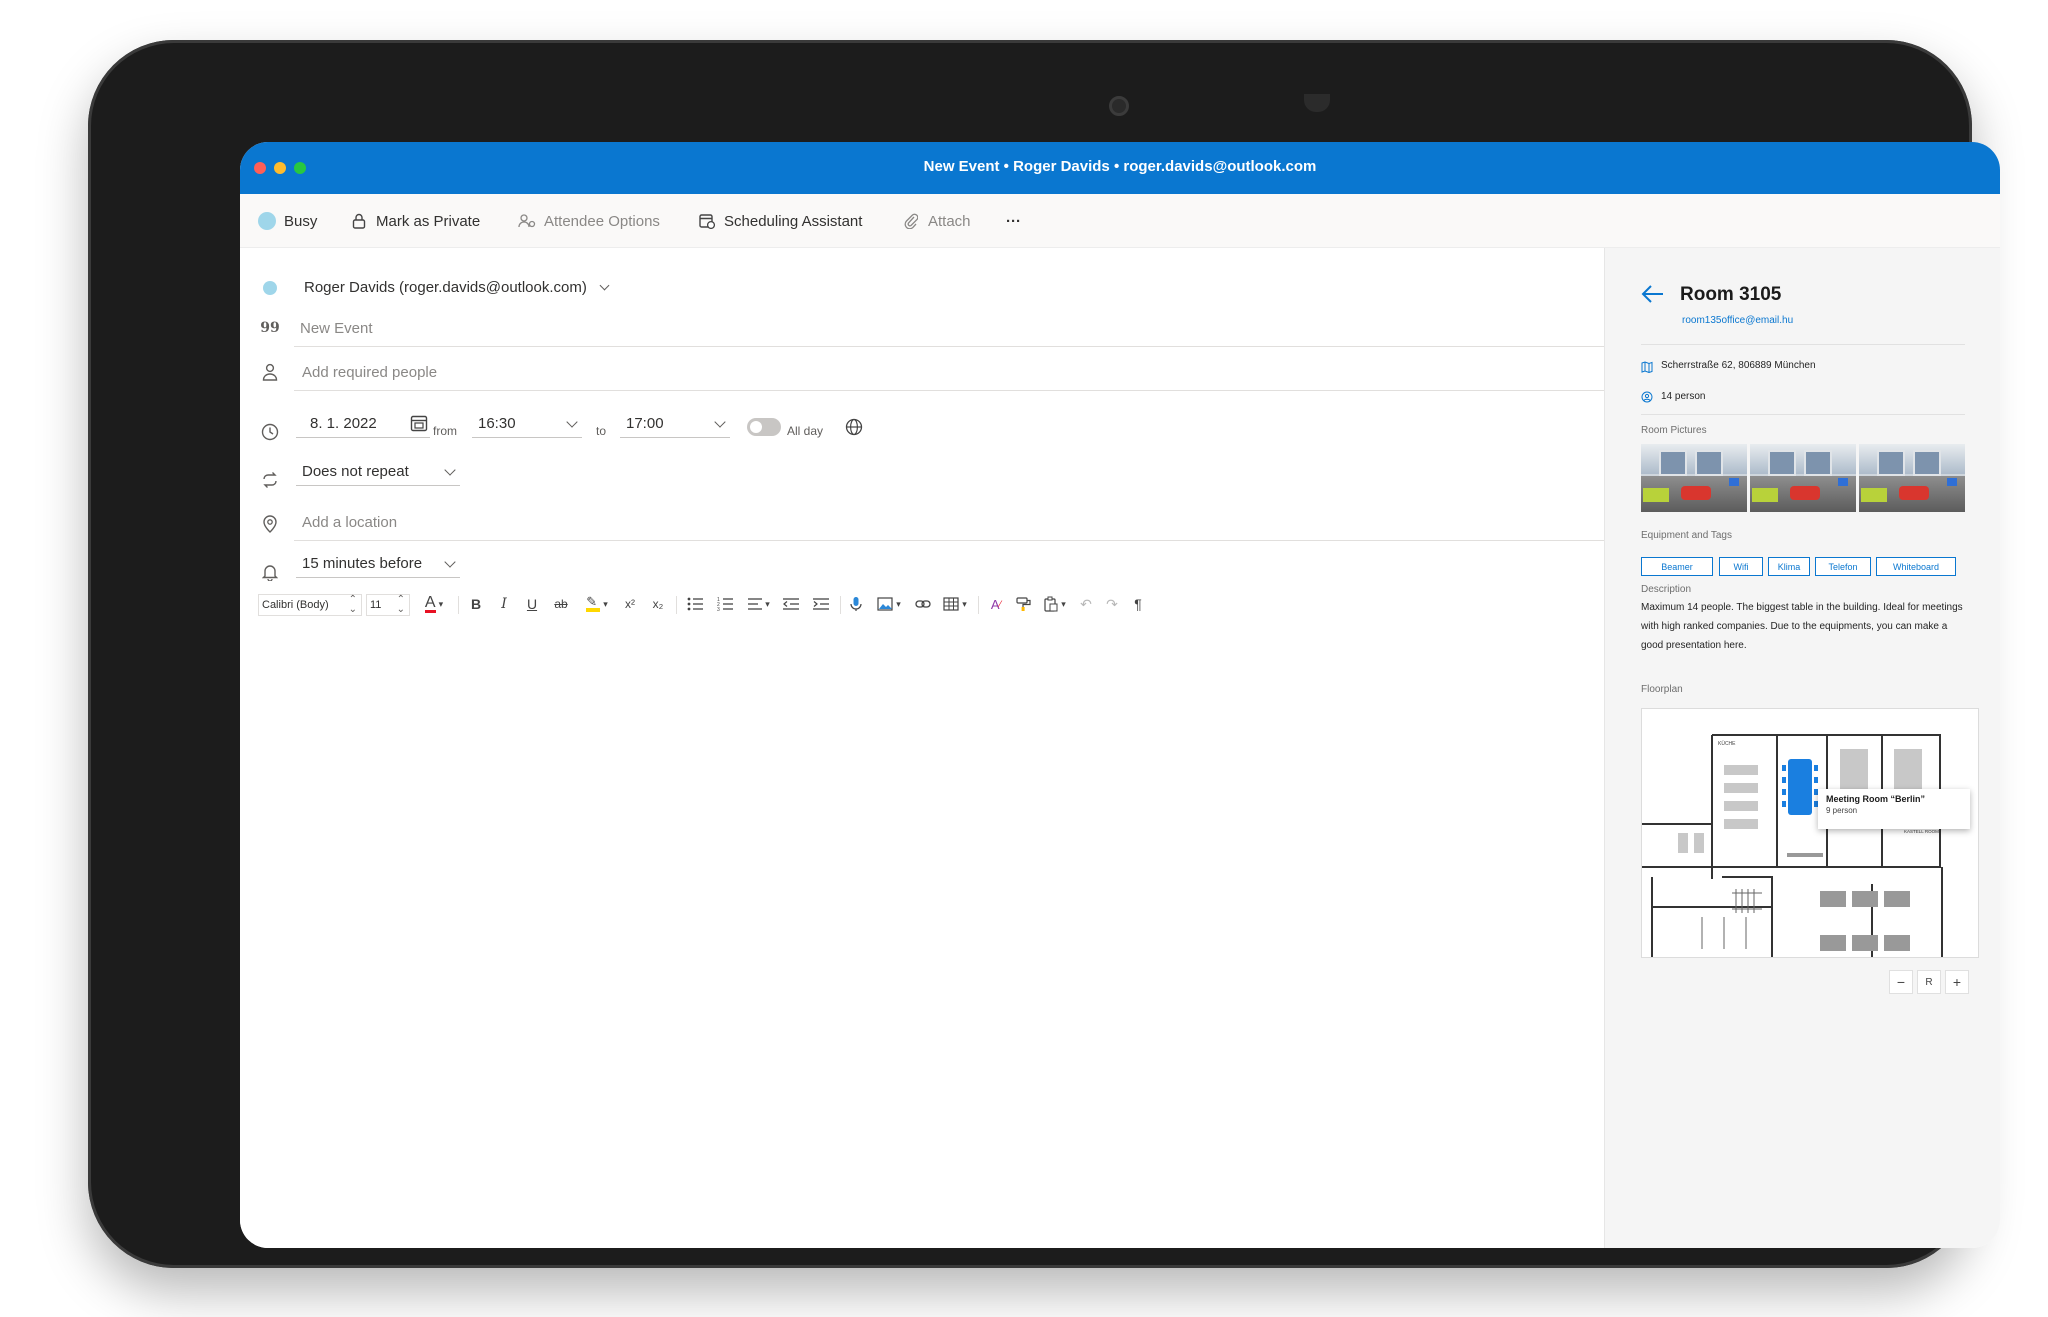  Describe the element at coordinates (362, 563) in the screenshot. I see `reminder-value: 15 minutes before` at that location.